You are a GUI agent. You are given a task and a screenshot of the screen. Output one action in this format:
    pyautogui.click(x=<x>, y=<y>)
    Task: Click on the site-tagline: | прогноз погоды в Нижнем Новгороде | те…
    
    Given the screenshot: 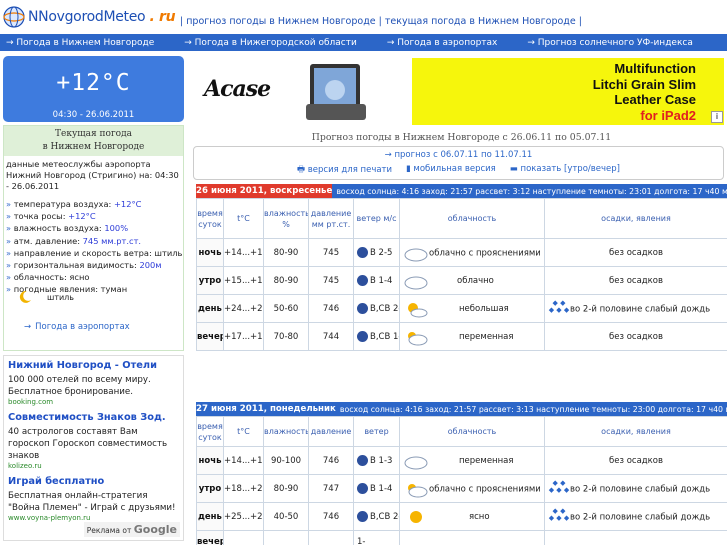 What is the action you would take?
    pyautogui.click(x=381, y=21)
    